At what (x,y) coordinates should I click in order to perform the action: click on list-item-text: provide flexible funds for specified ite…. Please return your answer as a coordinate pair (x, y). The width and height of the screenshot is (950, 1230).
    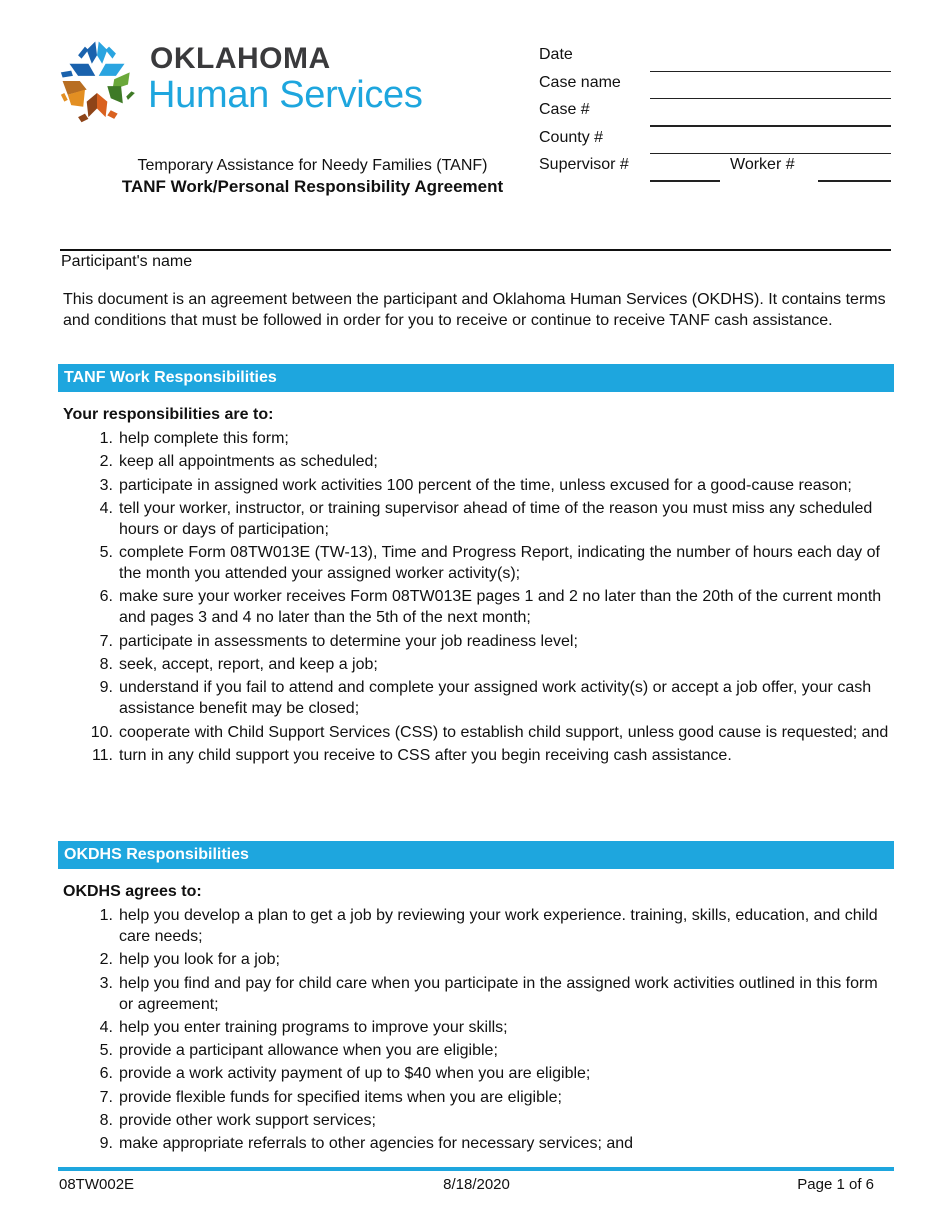
    Looking at the image, I should click on (340, 1097).